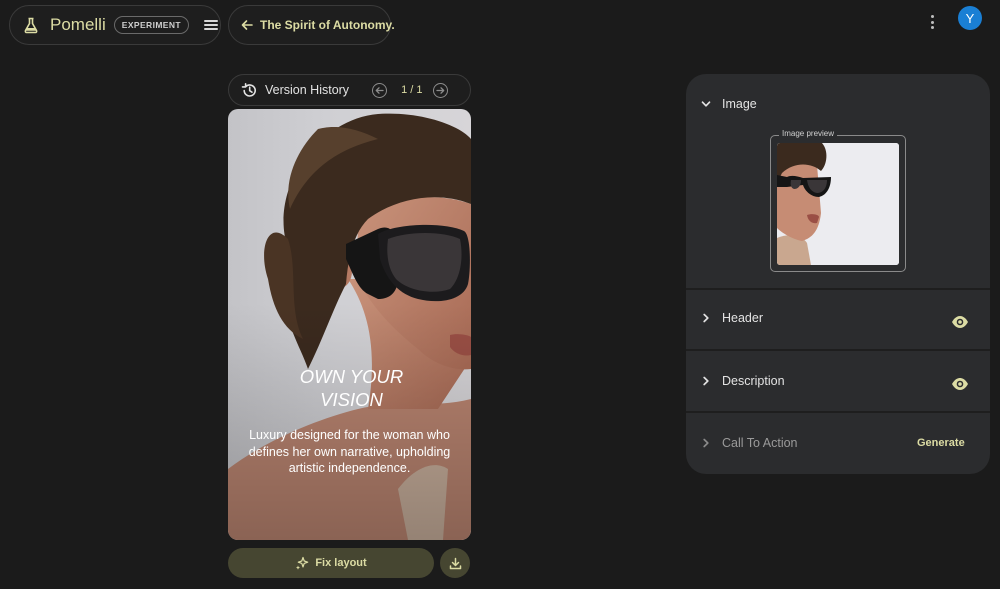 The width and height of the screenshot is (1000, 589). What do you see at coordinates (341, 563) in the screenshot?
I see `fix-layout-label: Fix layout` at bounding box center [341, 563].